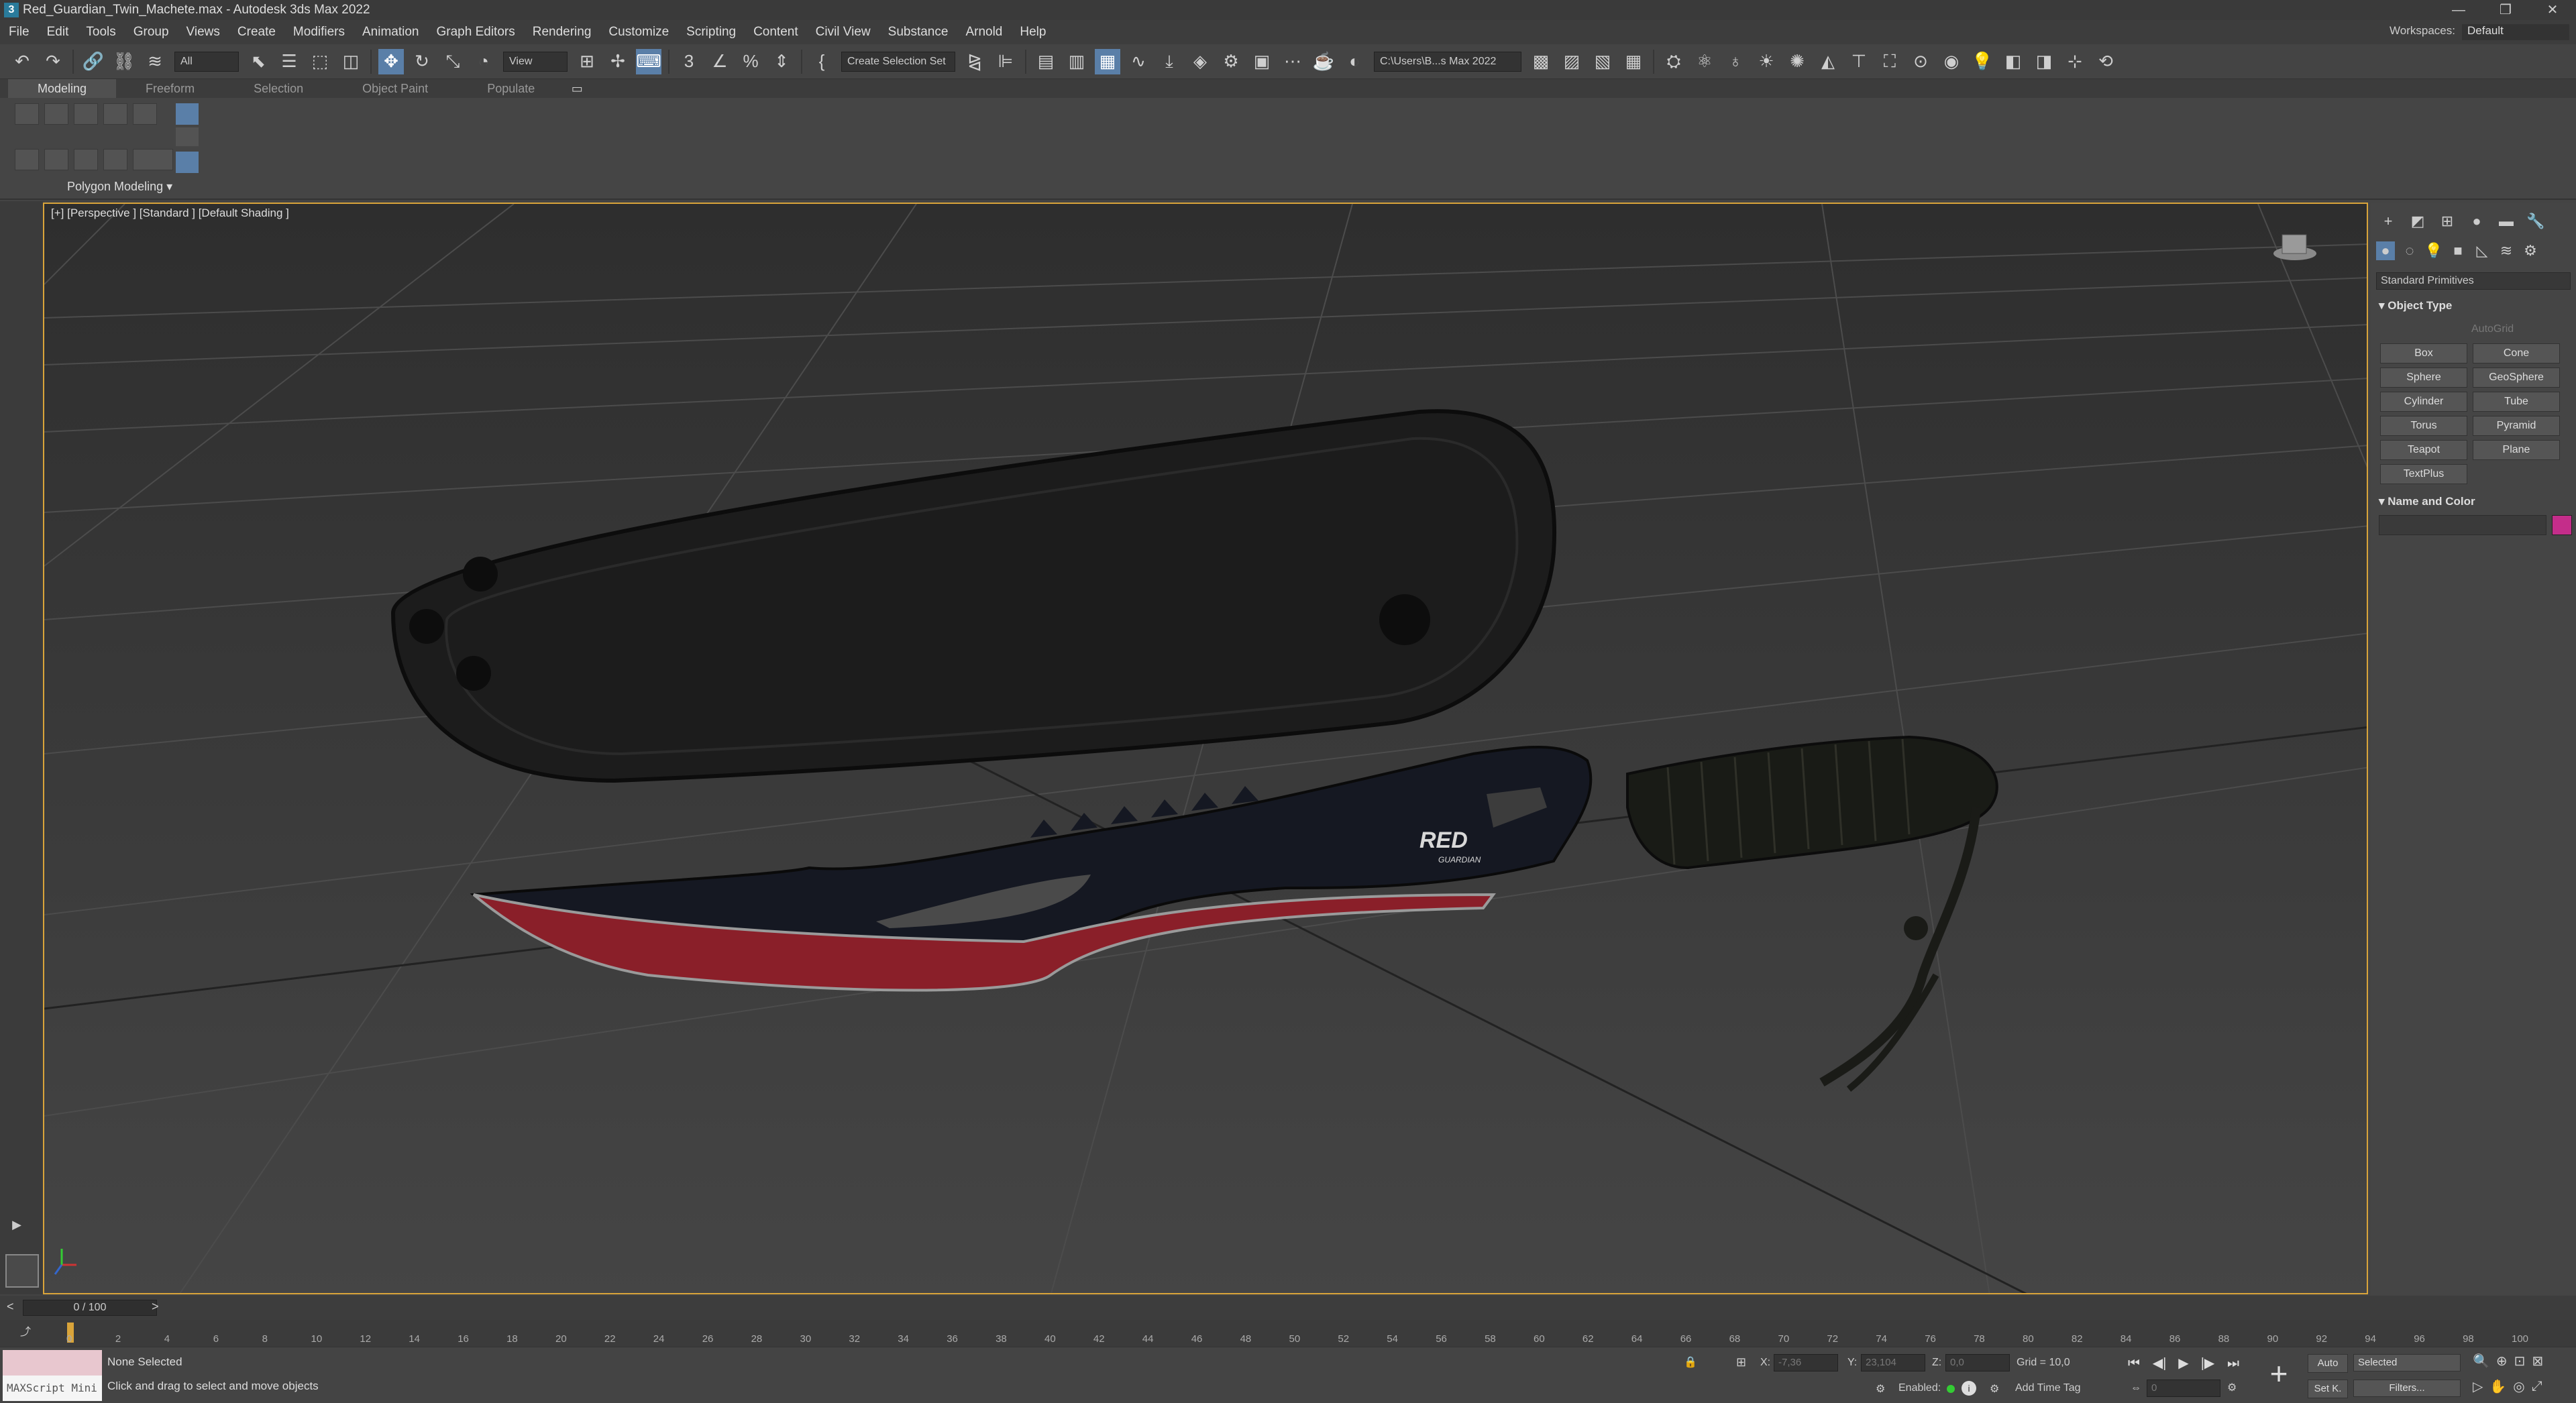 Image resolution: width=2576 pixels, height=1403 pixels. Describe the element at coordinates (90, 1308) in the screenshot. I see `time-slider-handle: 0 / 100` at that location.